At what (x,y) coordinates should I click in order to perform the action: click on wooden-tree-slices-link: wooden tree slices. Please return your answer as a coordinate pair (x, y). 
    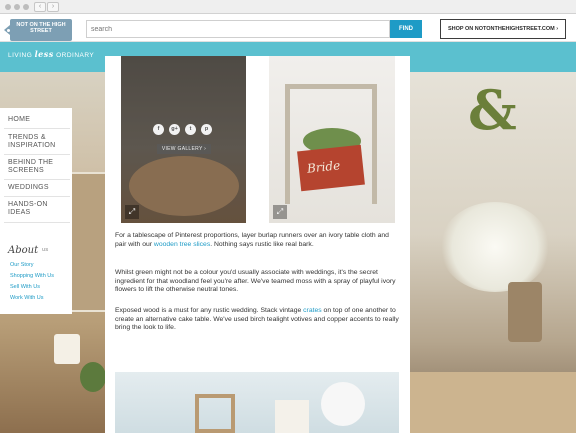
    Looking at the image, I should click on (182, 244).